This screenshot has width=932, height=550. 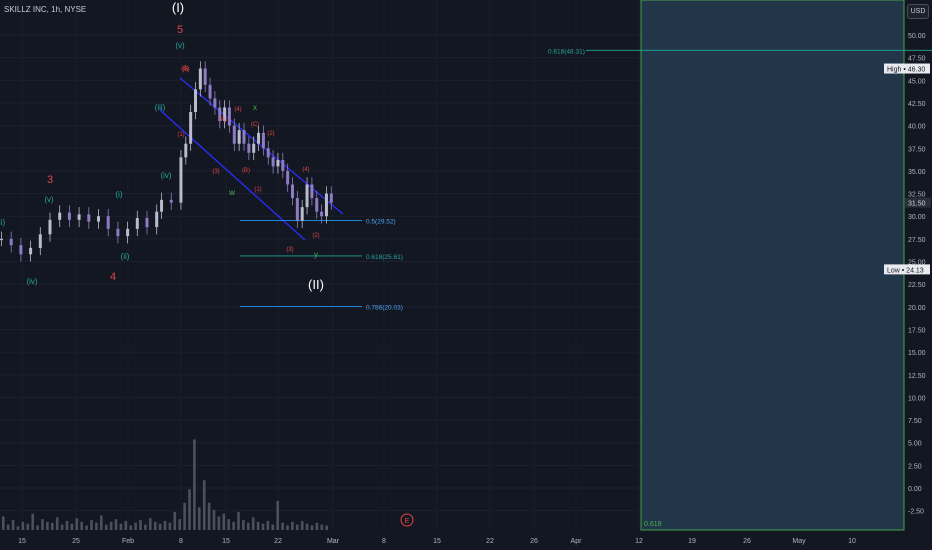 I want to click on wave-label: 4, so click(x=113, y=277).